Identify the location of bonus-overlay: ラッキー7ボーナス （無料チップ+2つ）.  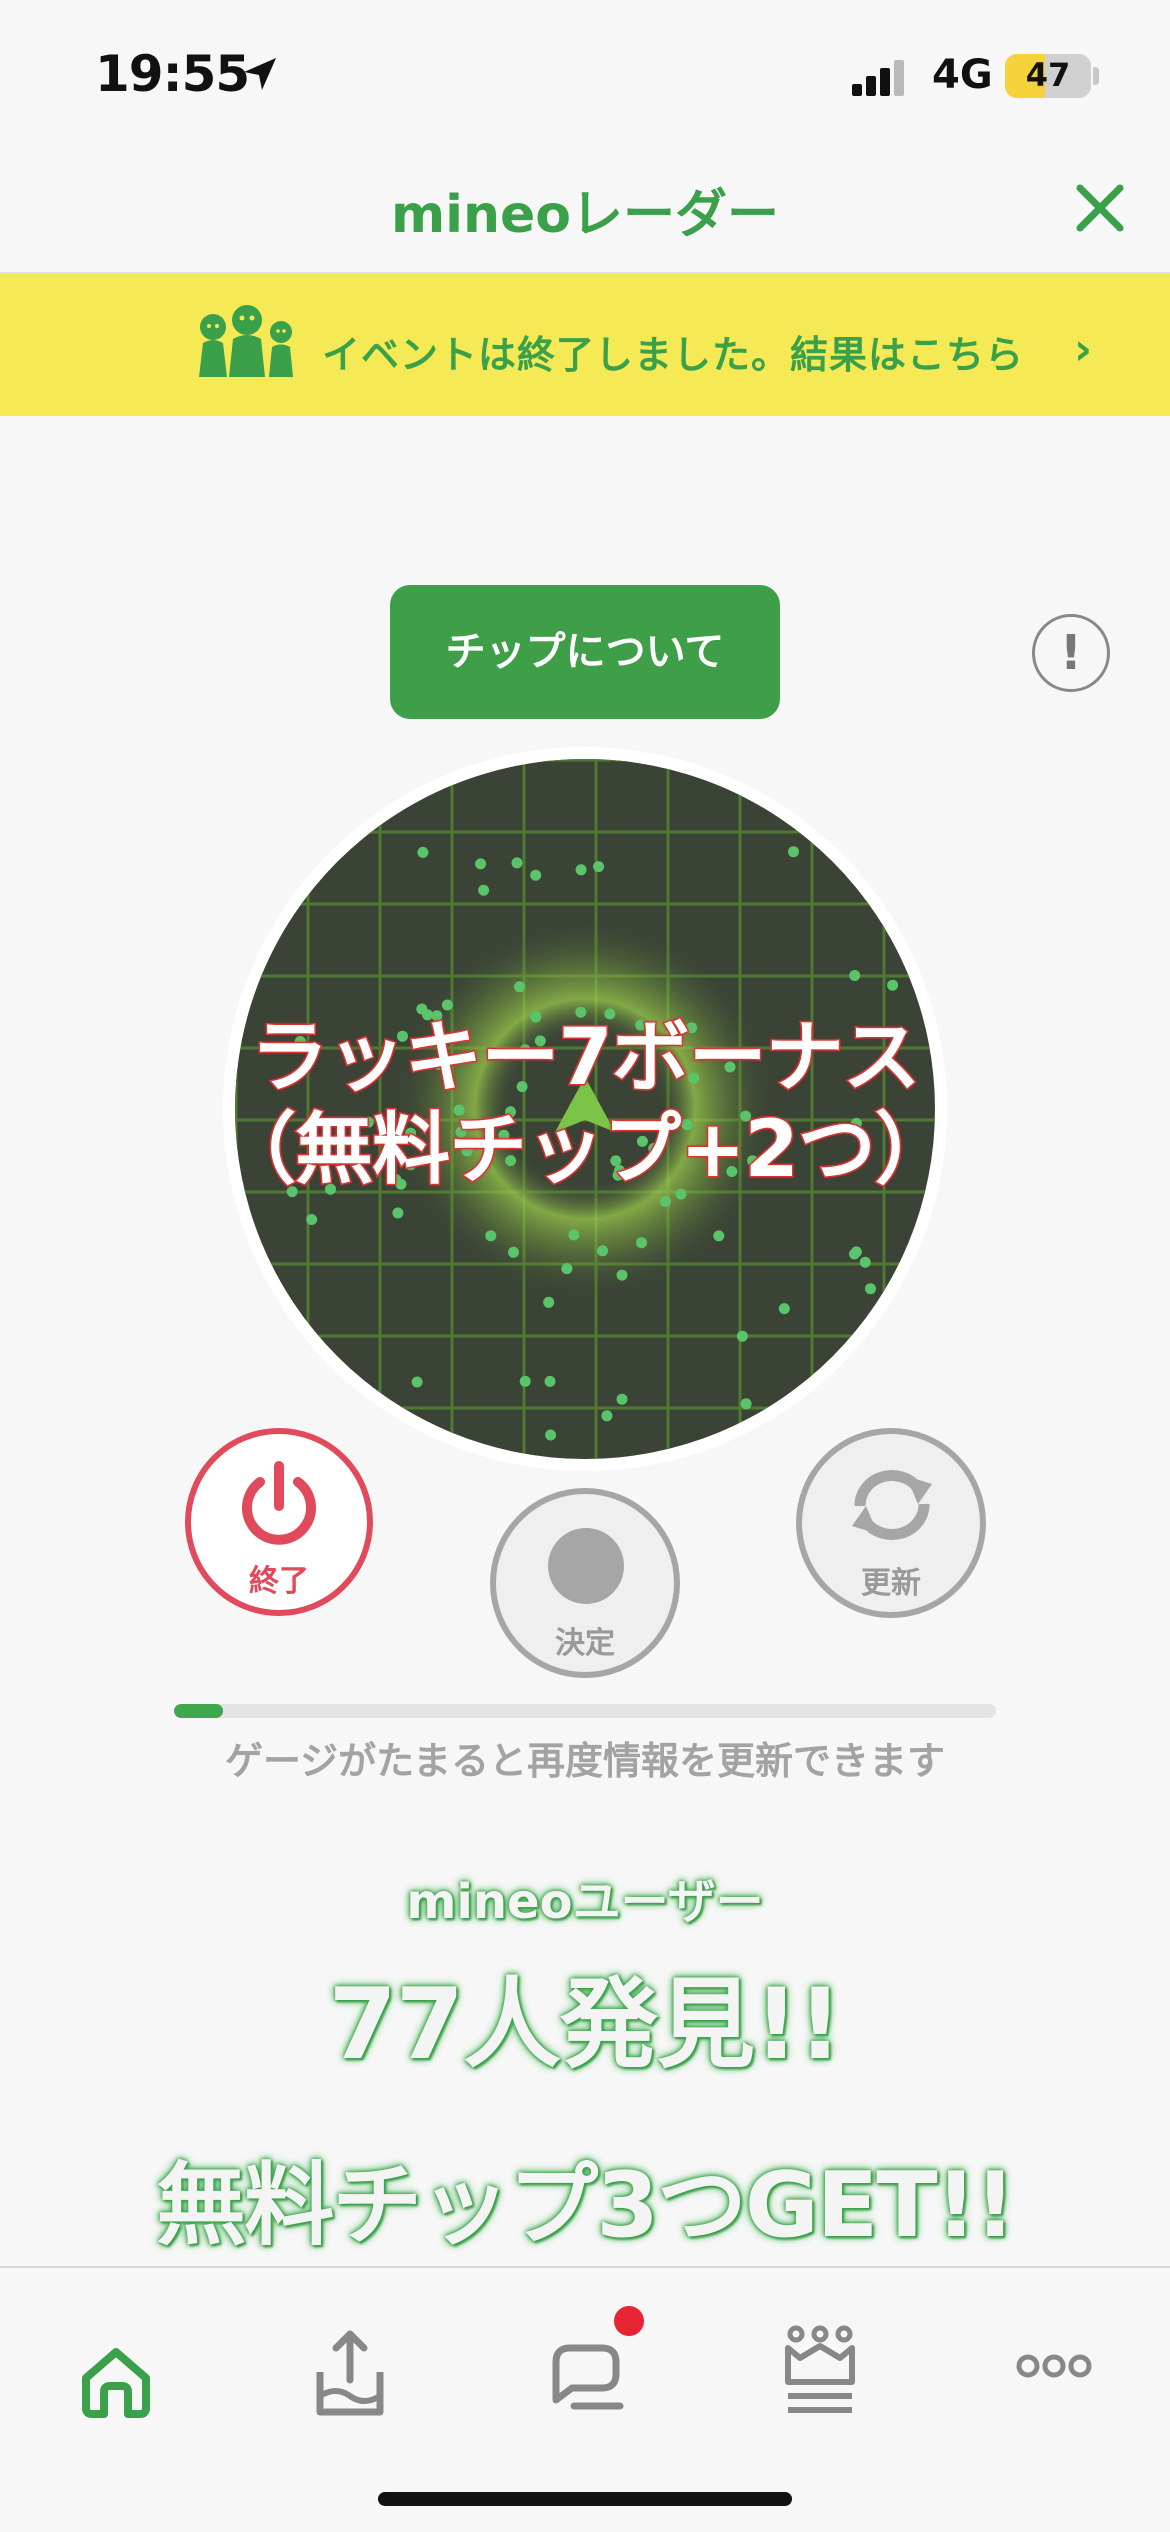
(585, 1104).